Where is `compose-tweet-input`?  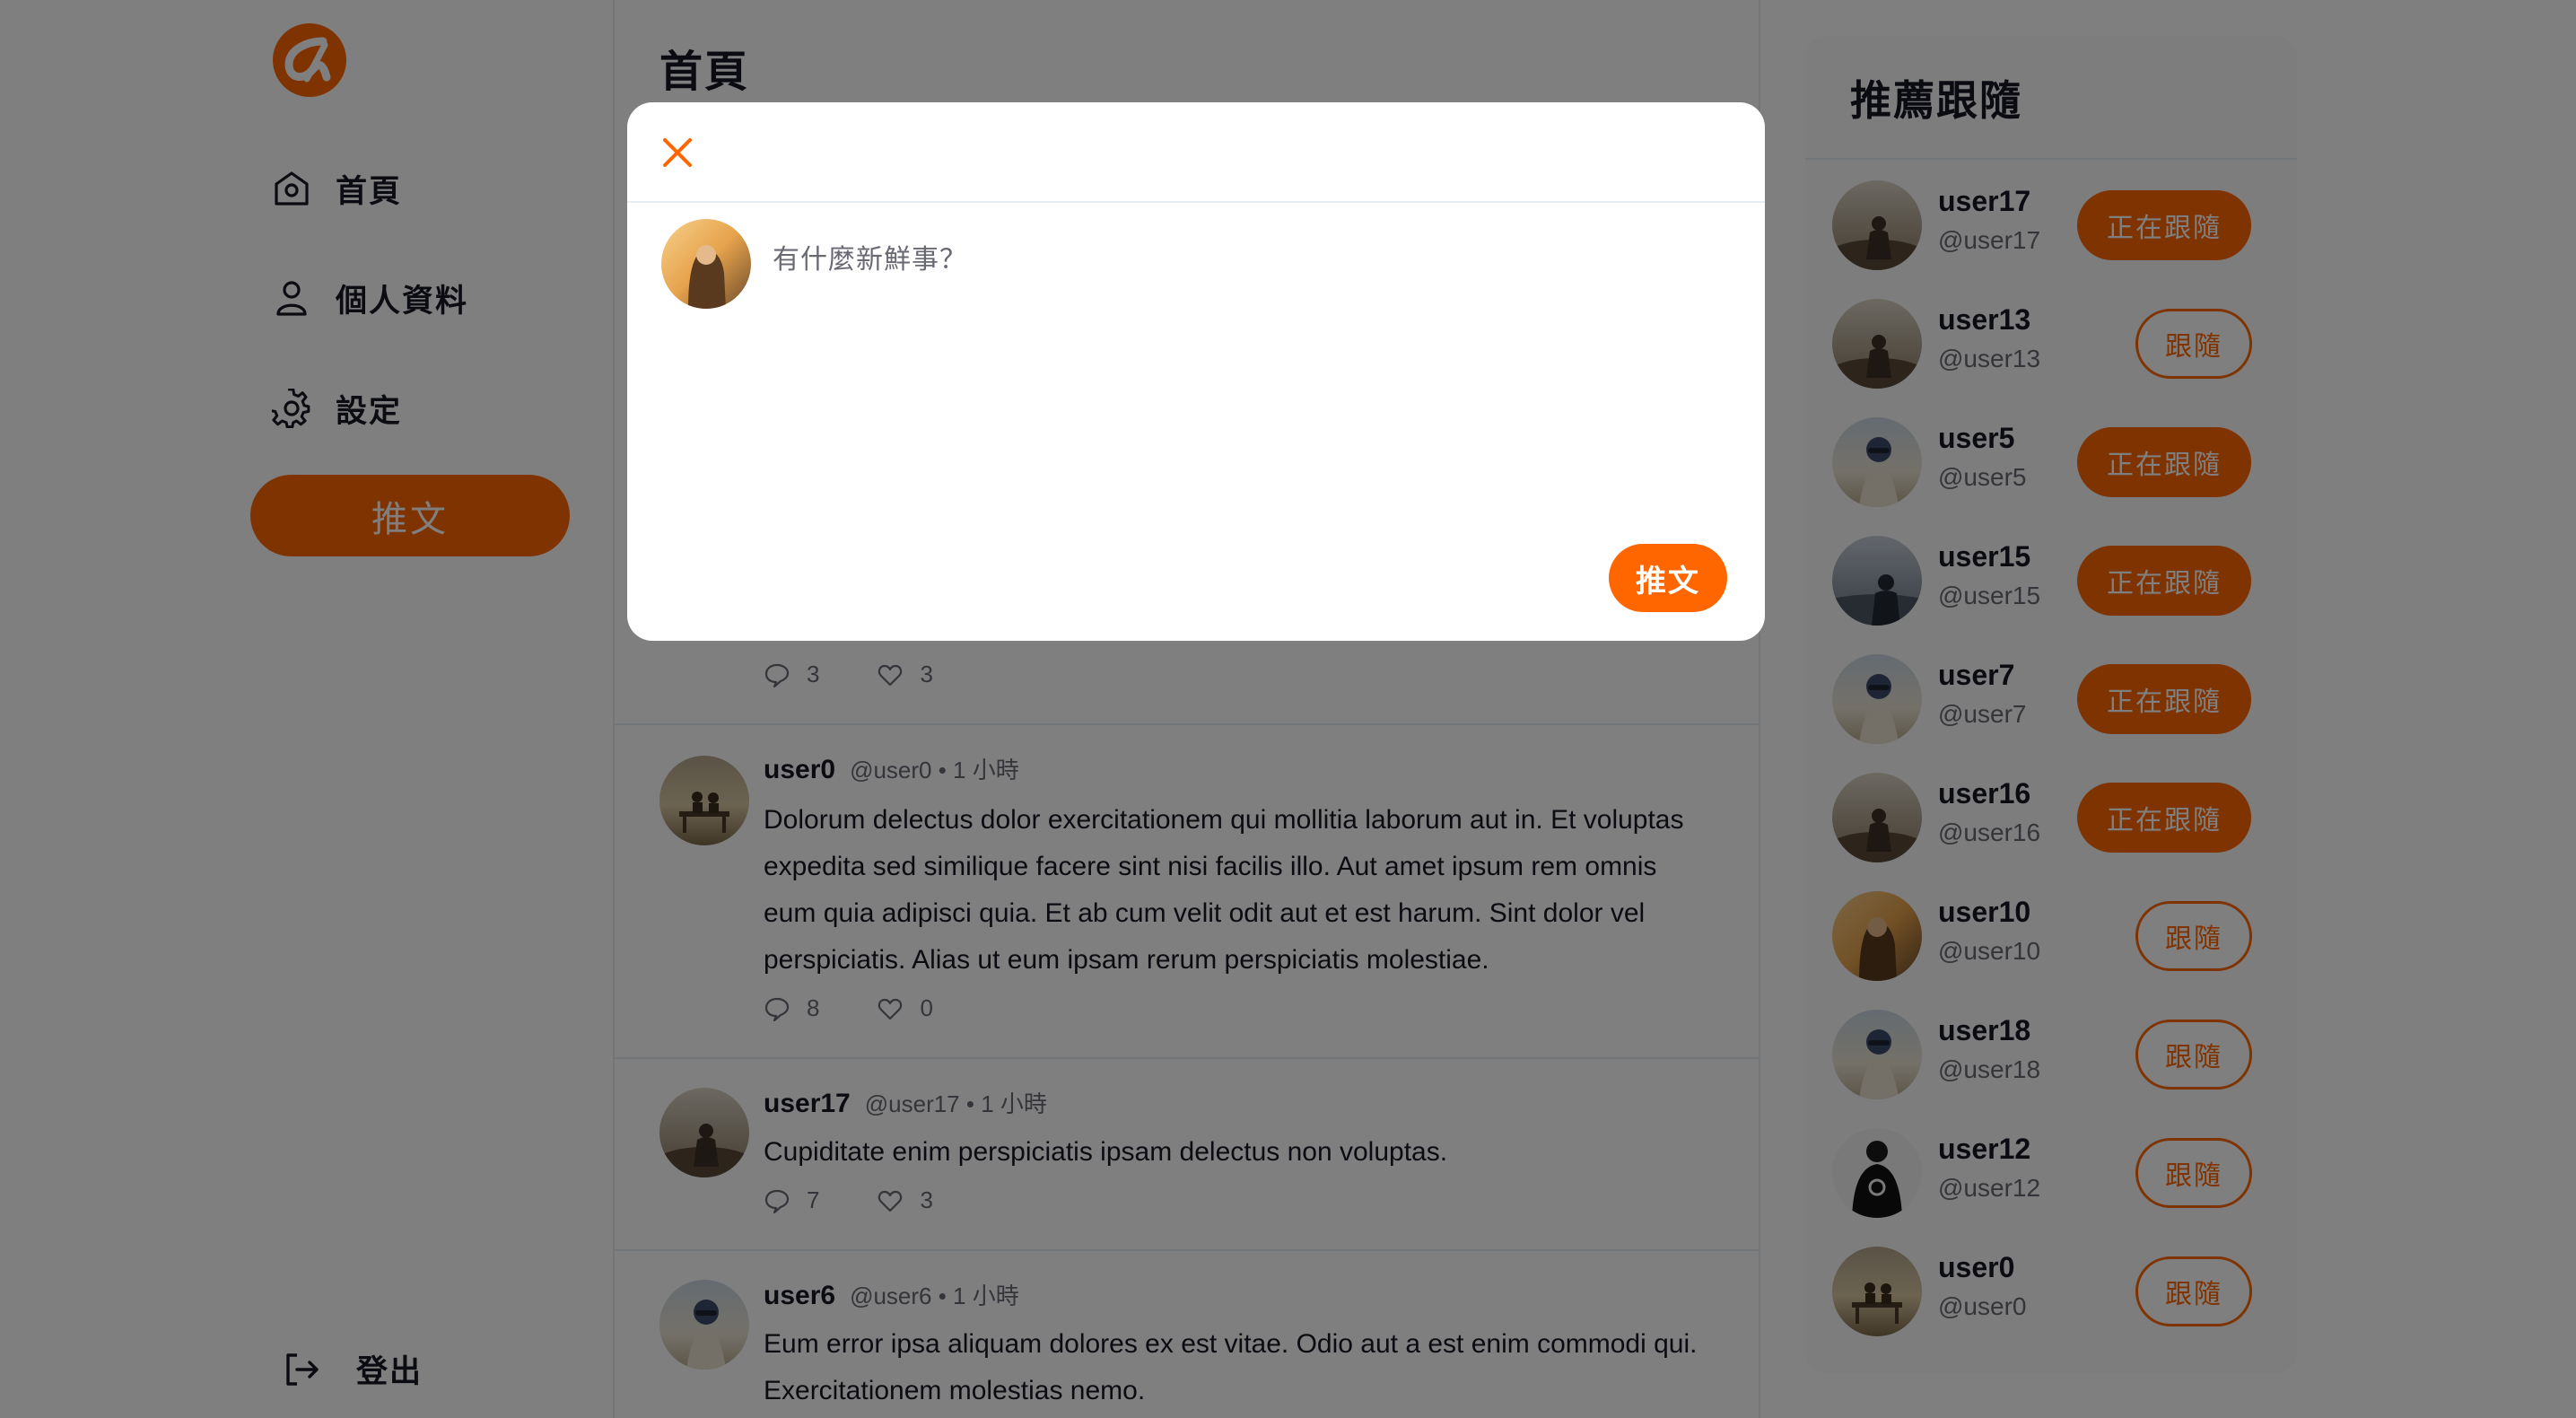
compose-tweet-input is located at coordinates (1248, 371).